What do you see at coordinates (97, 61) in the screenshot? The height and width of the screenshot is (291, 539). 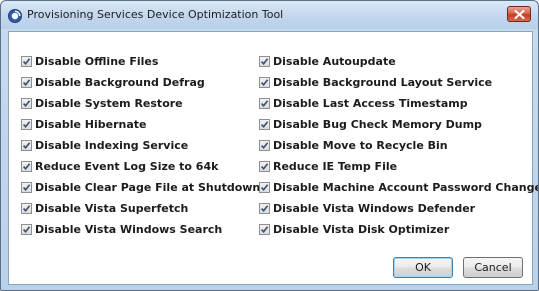 I see `option-label: Disable Offline Files` at bounding box center [97, 61].